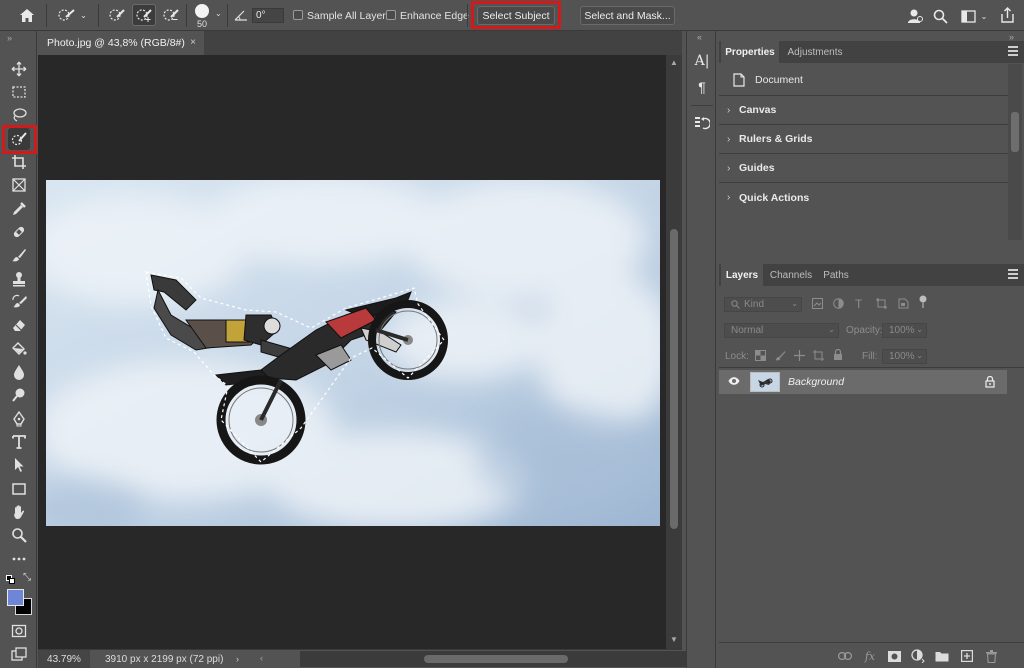 The width and height of the screenshot is (1024, 668). I want to click on filter-type-icon: T, so click(858, 304).